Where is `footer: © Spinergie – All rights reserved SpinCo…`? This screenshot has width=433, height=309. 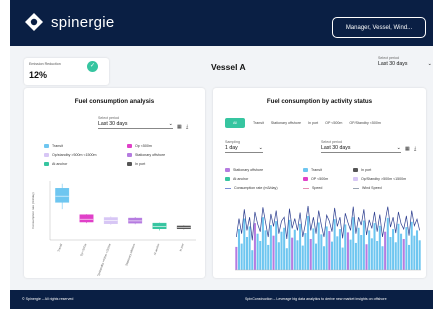 footer: © Spinergie – All rights reserved SpinCo… is located at coordinates (221, 299).